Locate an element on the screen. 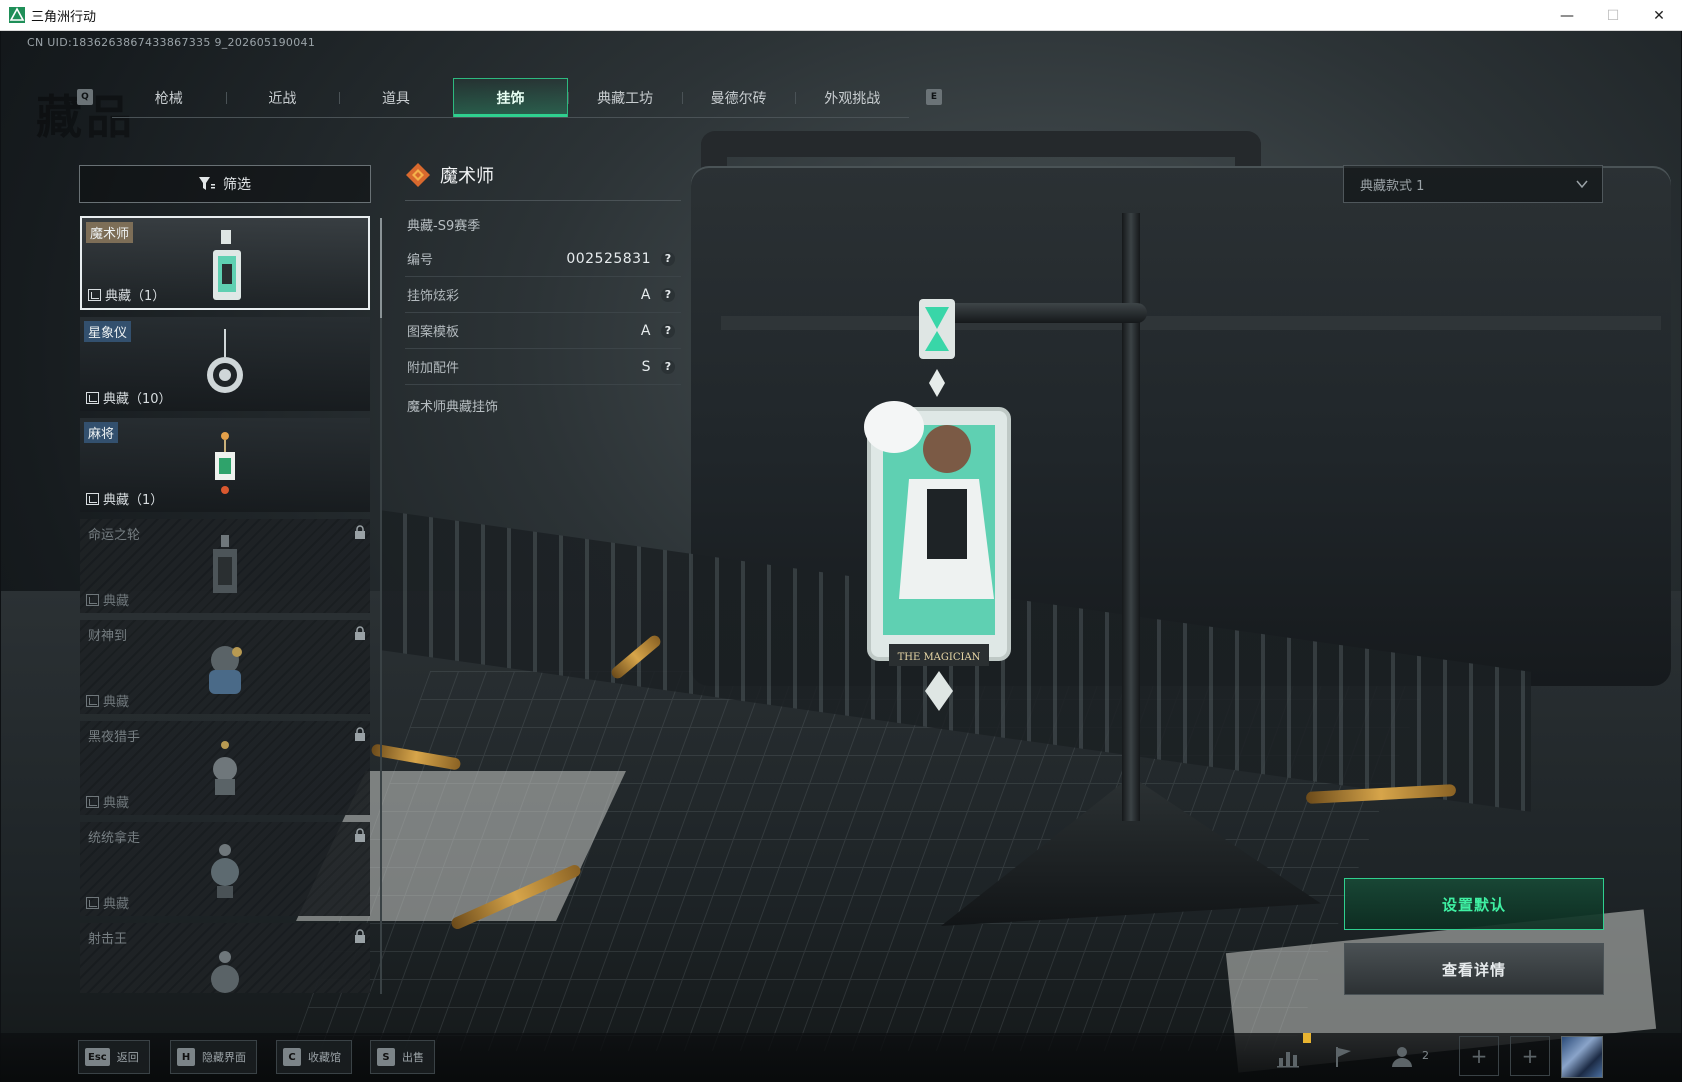  detail-row-label: 图案模板 is located at coordinates (433, 332).